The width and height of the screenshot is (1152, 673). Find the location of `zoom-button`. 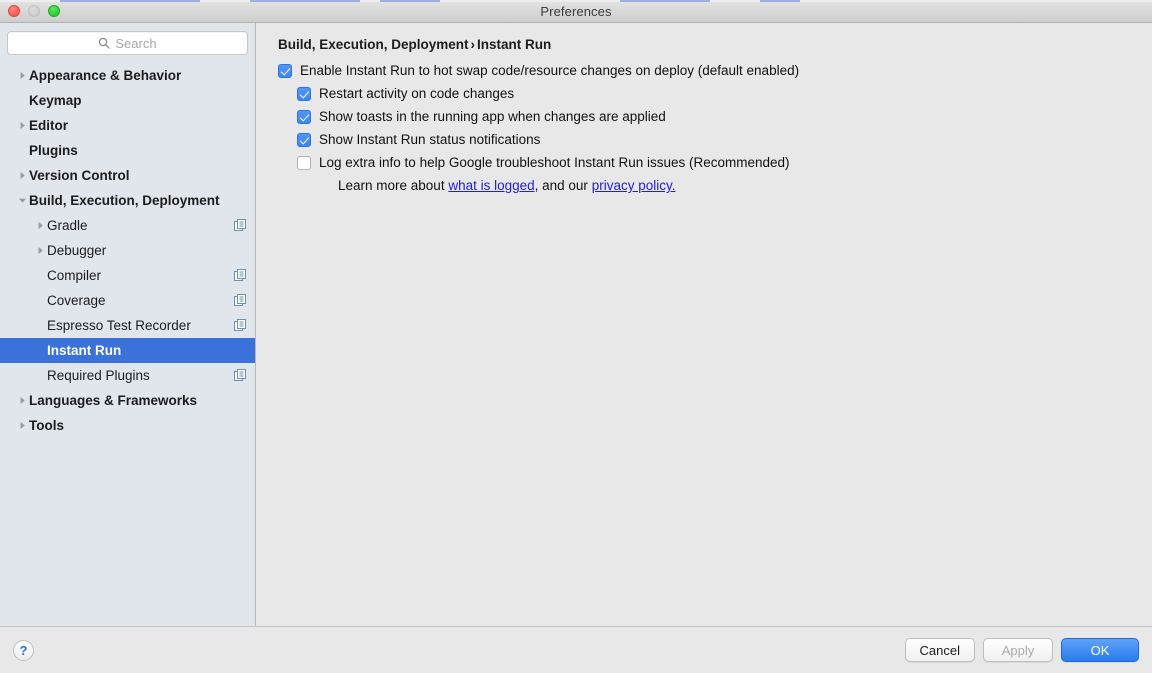

zoom-button is located at coordinates (54, 11).